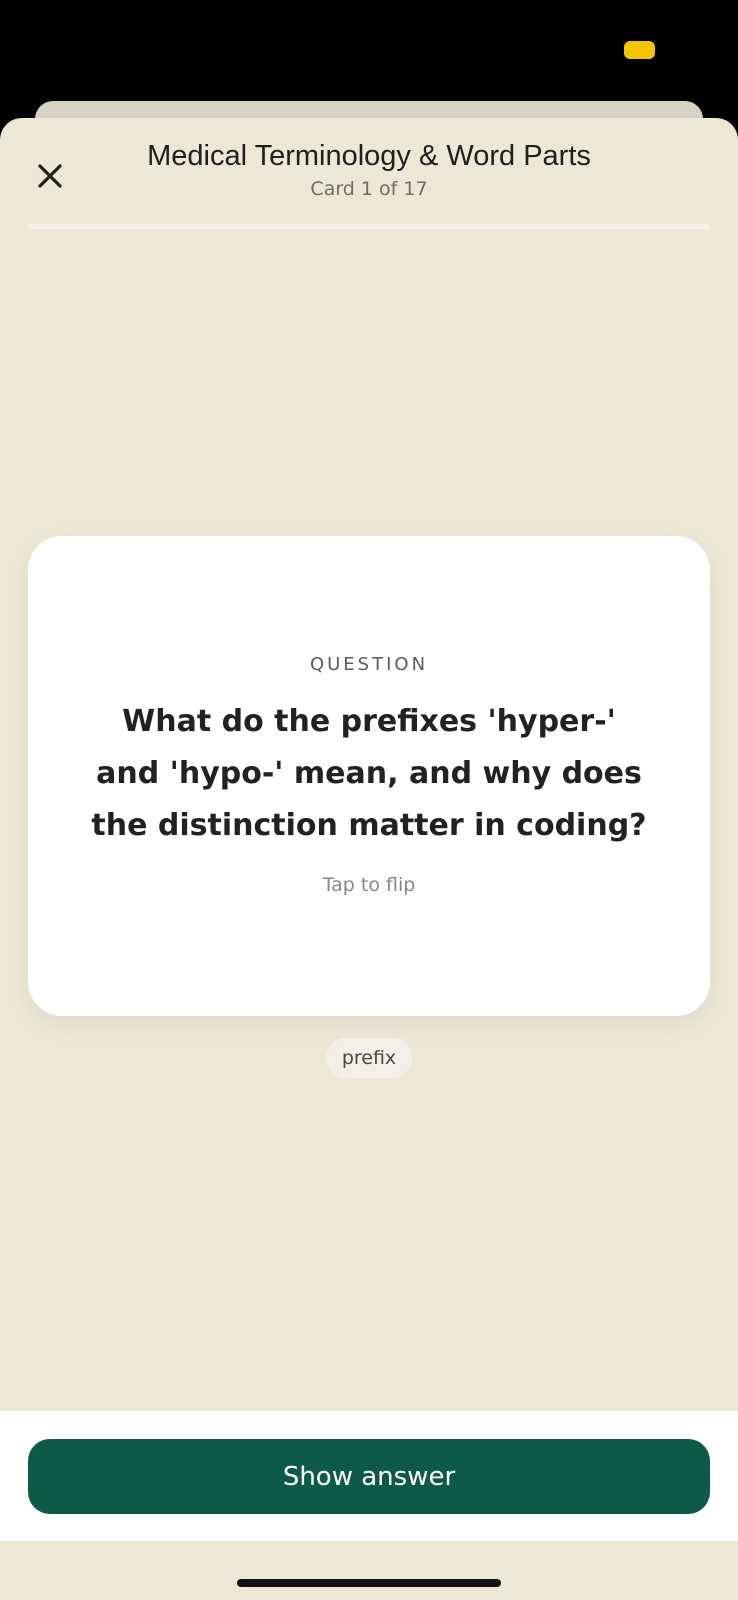  I want to click on bottom-action-bar: Show answer, so click(369, 1476).